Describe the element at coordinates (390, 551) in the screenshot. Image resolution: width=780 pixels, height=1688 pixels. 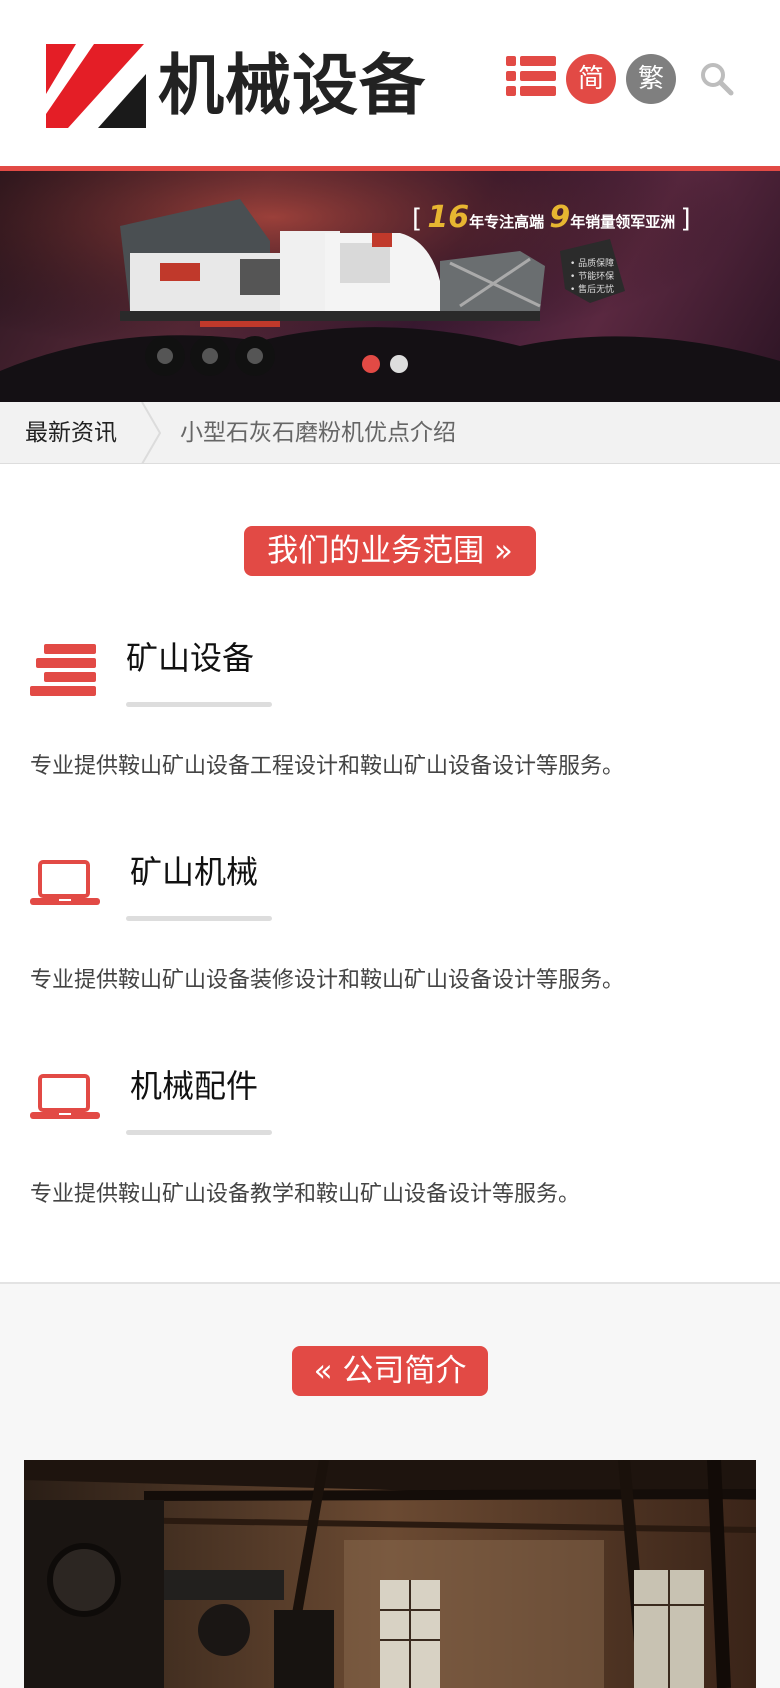
I see `business-scope-heading: 我们的业务范围 »` at that location.